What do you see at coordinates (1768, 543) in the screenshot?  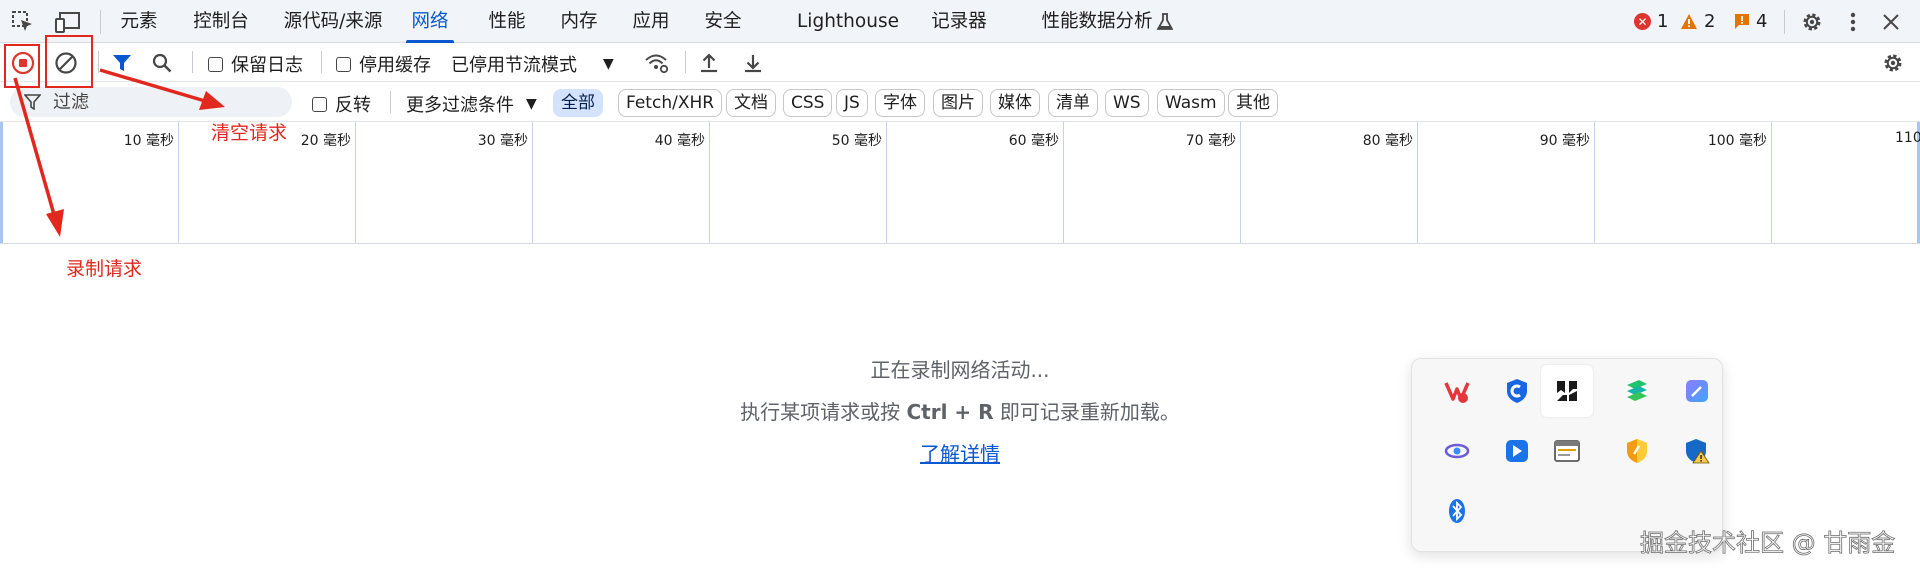 I see `watermark-text: 掘金技术社区 @ 甘雨金` at bounding box center [1768, 543].